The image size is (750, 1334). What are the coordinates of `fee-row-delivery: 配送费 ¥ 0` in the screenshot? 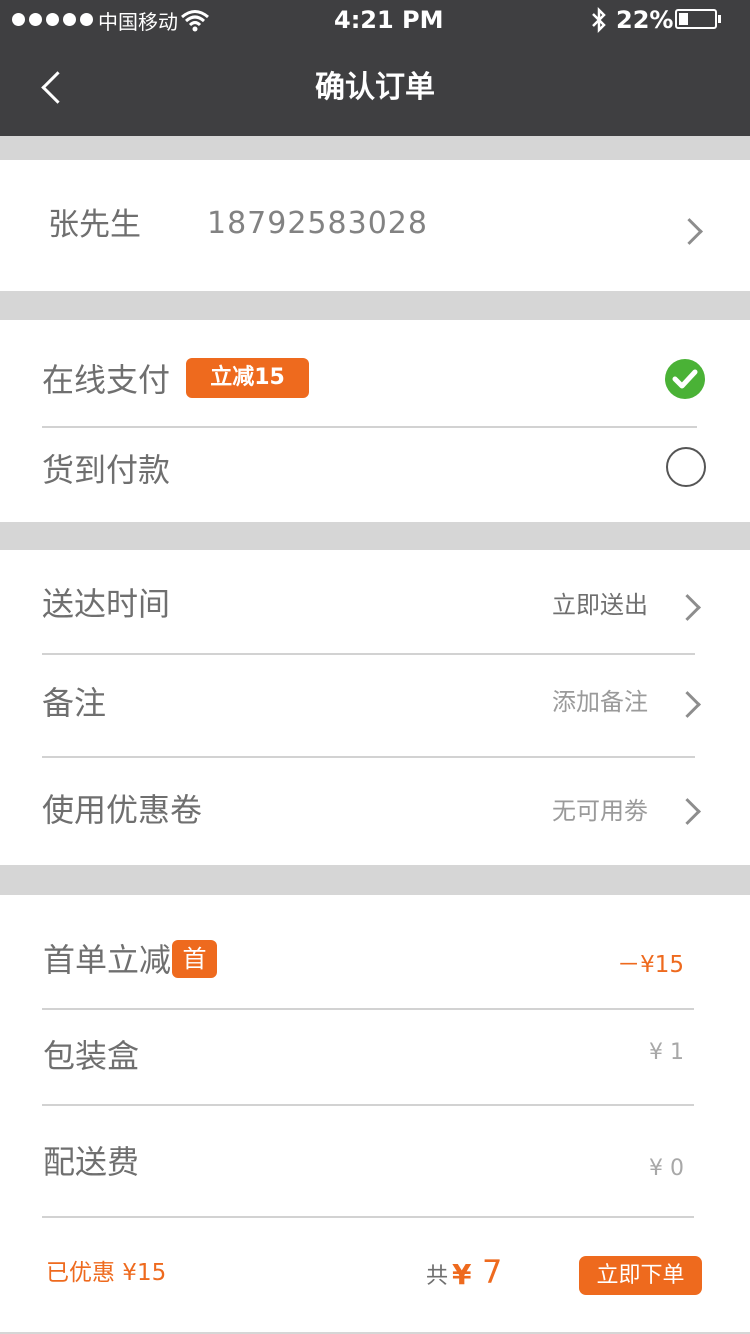 It's located at (375, 1161).